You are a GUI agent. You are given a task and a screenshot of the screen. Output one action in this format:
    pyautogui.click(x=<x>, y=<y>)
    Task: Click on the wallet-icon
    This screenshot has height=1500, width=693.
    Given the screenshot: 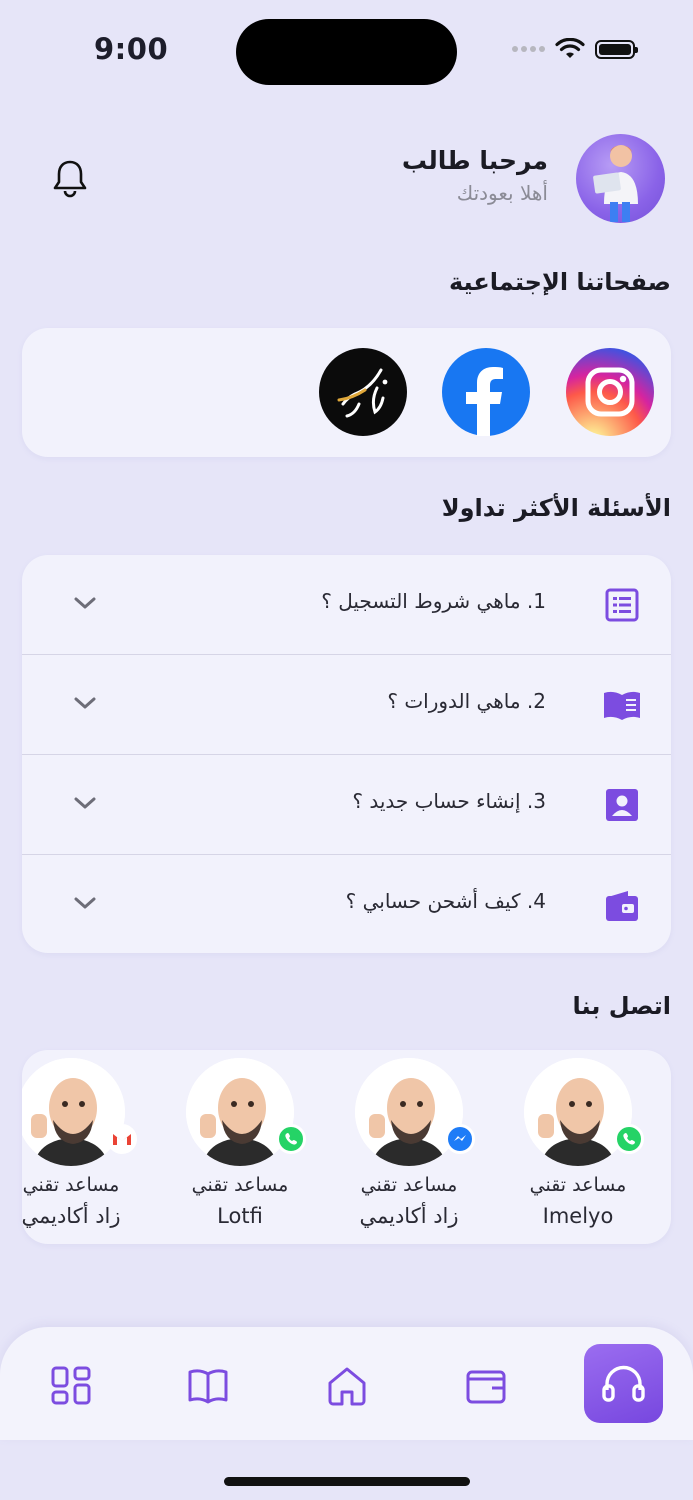 What is the action you would take?
    pyautogui.click(x=622, y=906)
    